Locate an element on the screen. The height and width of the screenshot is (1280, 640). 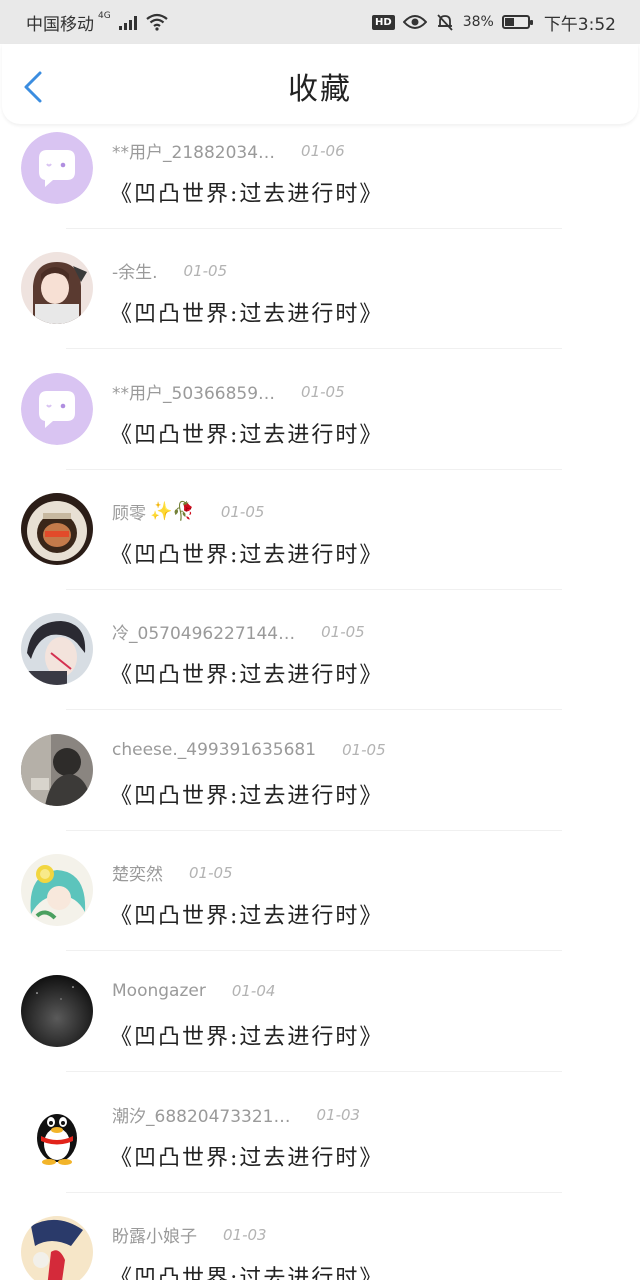
list-item: 冷_0570496227144… 01-05 《凹凸世界:过去进行时》 is located at coordinates (320, 665).